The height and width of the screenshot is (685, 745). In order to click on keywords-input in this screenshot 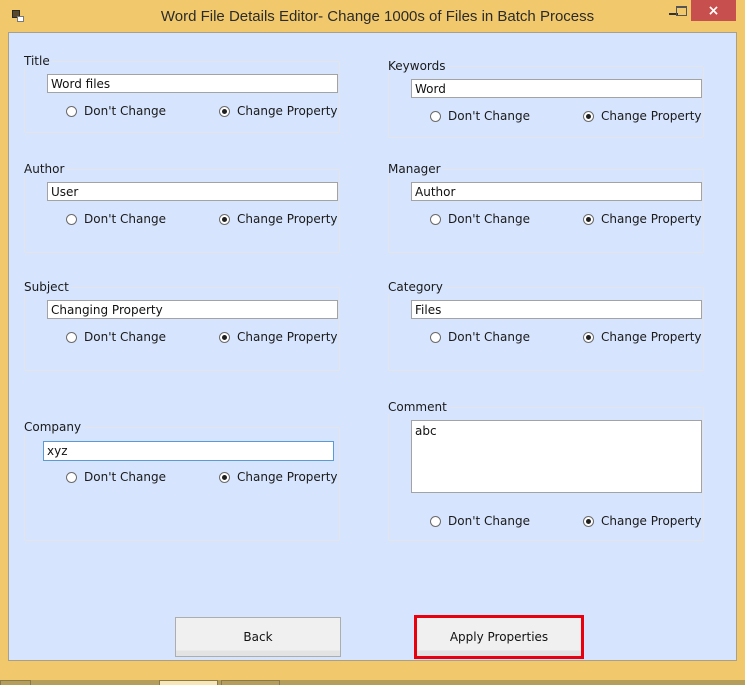, I will do `click(556, 88)`.